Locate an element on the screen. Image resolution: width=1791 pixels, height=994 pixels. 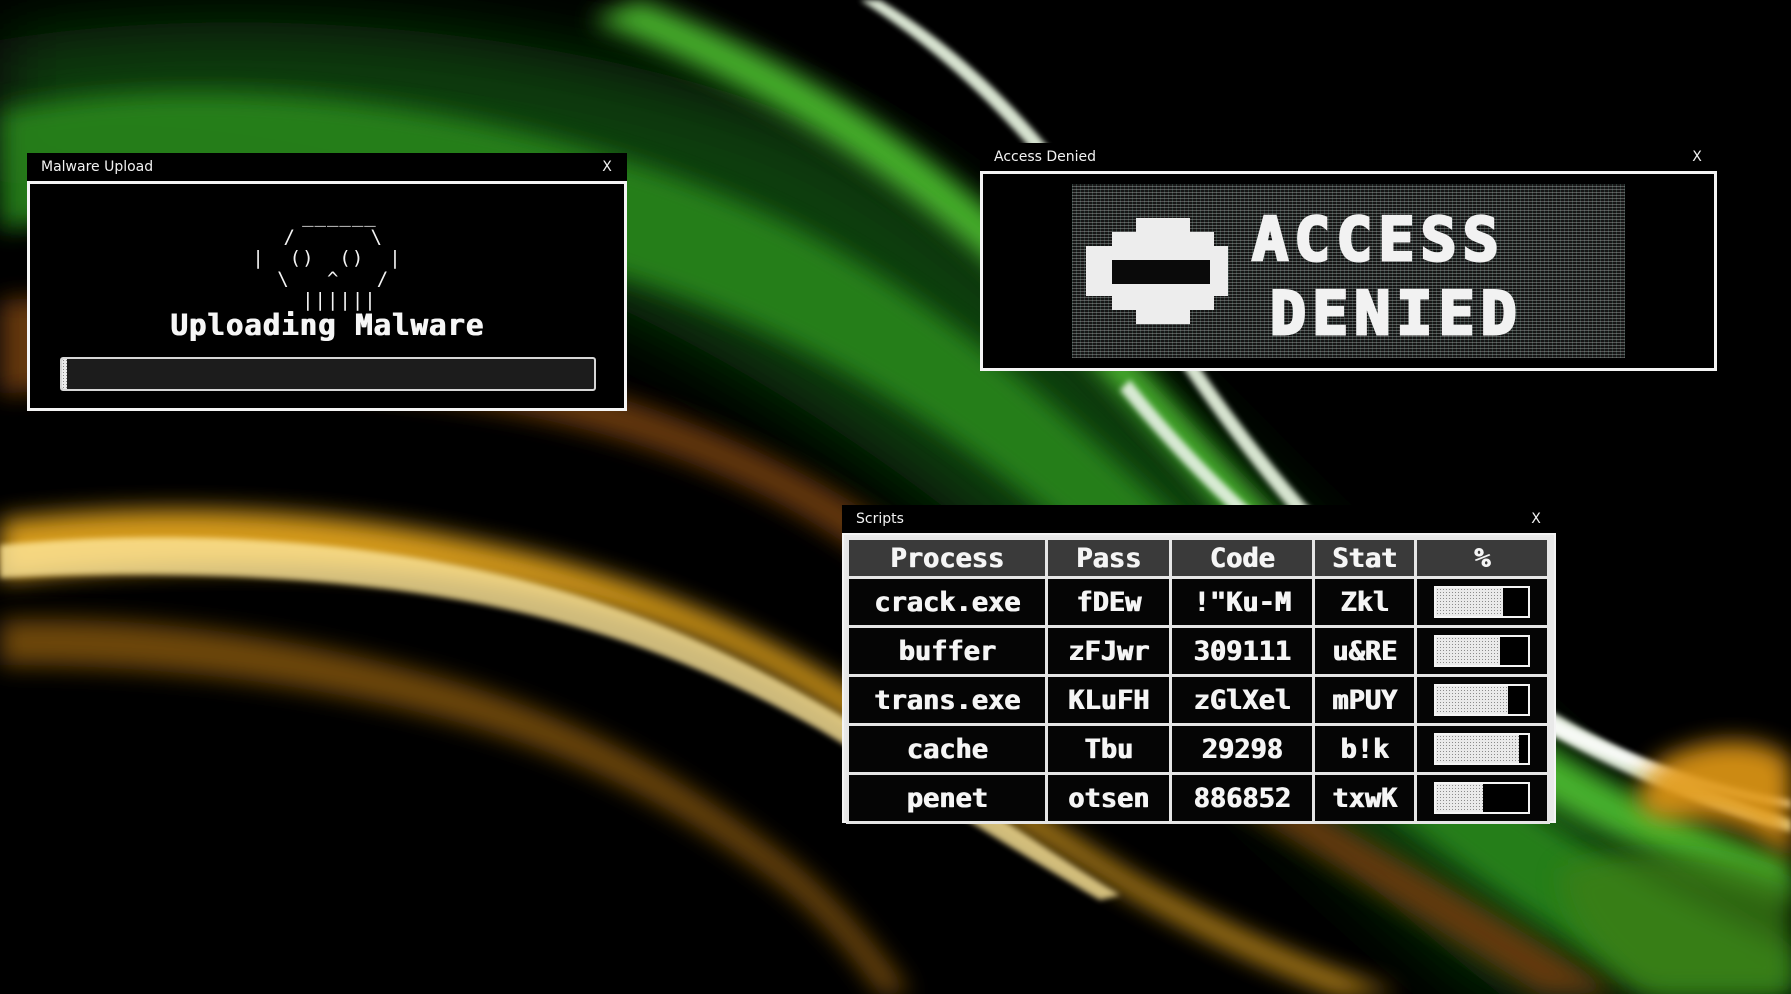
malware-upload-titlebar: Malware Upload X is located at coordinates (327, 167).